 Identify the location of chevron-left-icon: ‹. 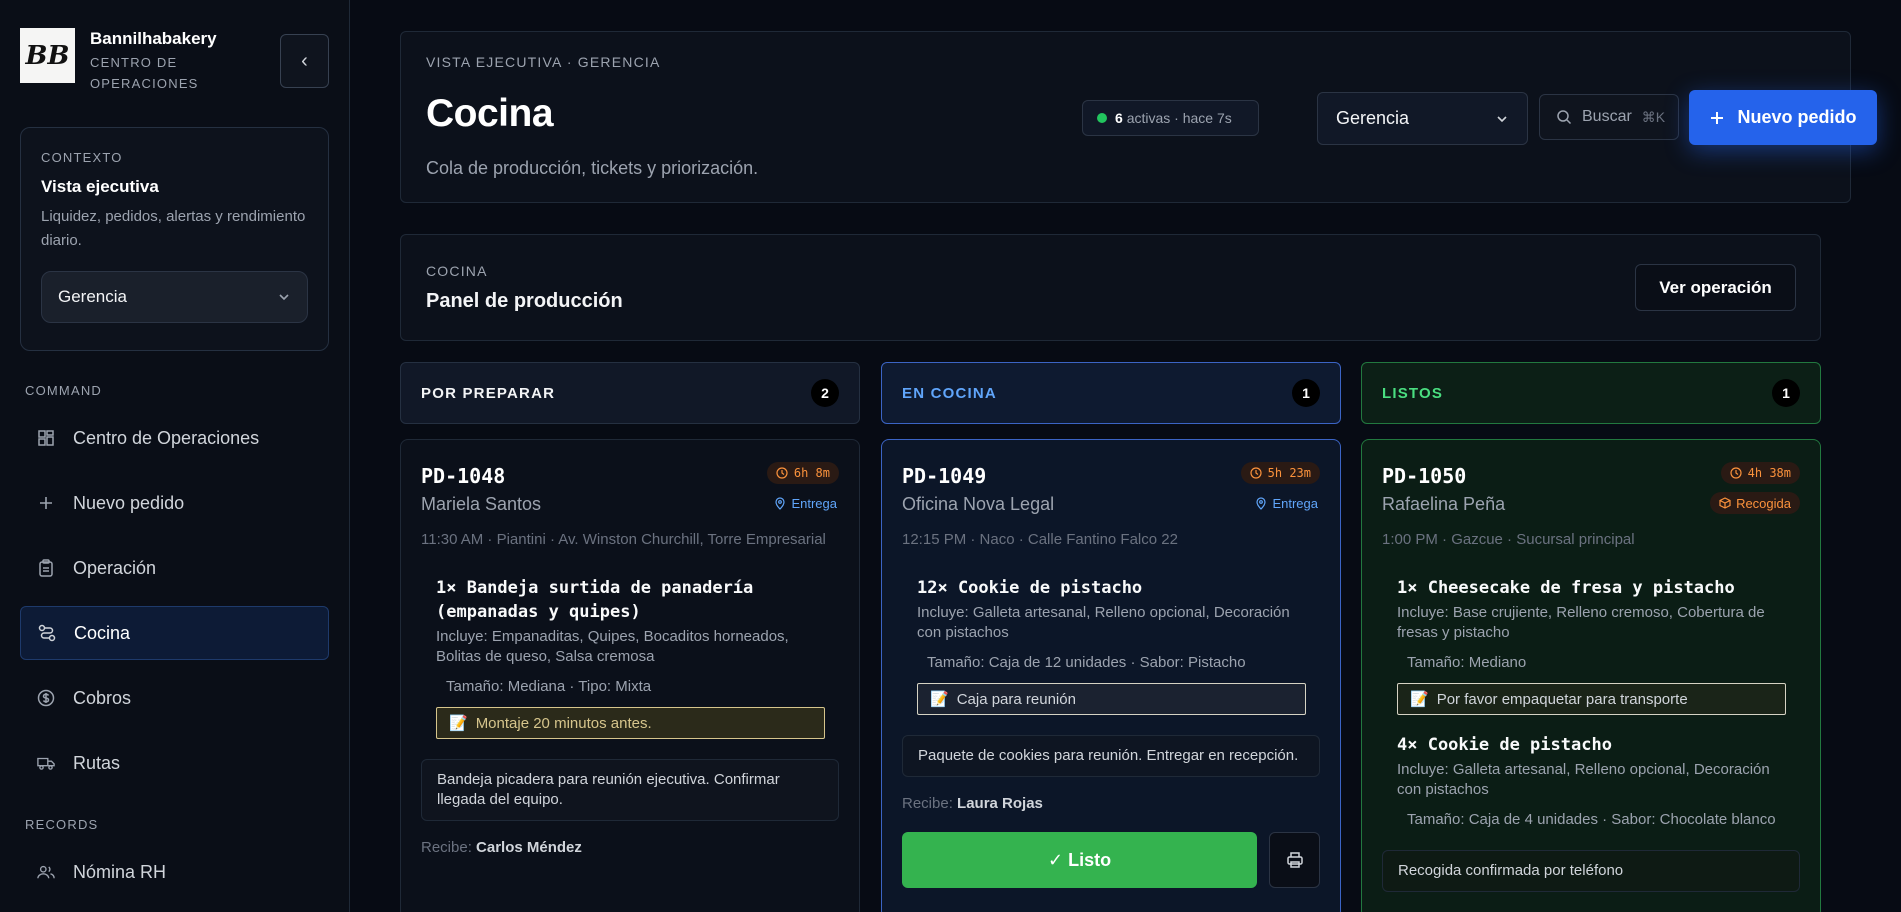
(304, 60).